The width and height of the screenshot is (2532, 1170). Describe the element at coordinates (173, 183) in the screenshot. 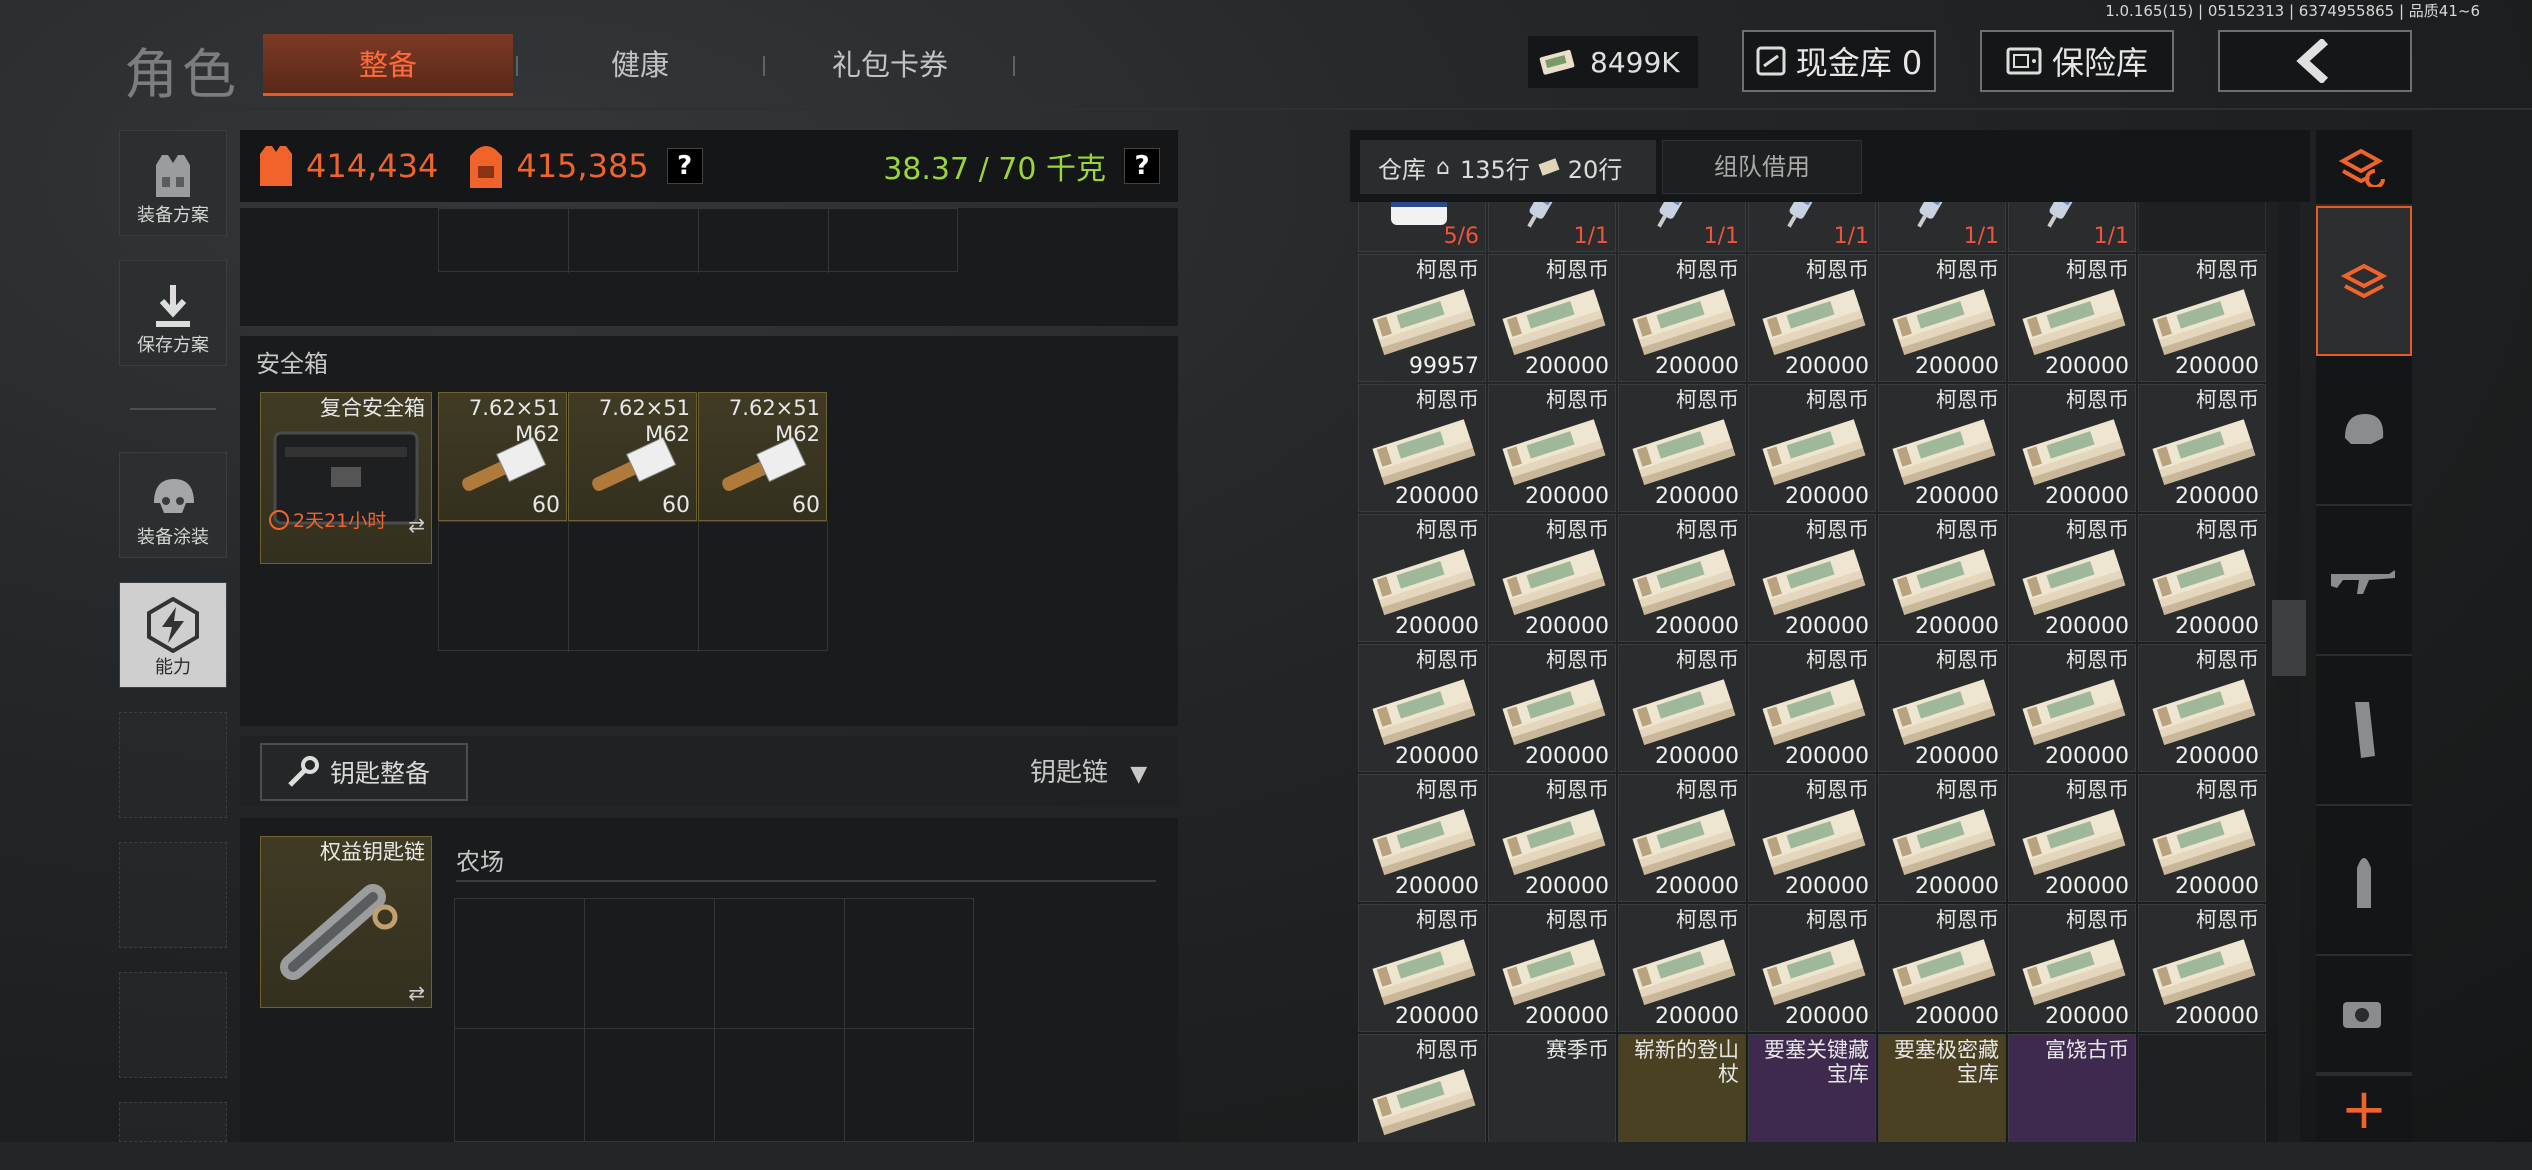

I see `loadout-plan-button: 装备方案` at that location.